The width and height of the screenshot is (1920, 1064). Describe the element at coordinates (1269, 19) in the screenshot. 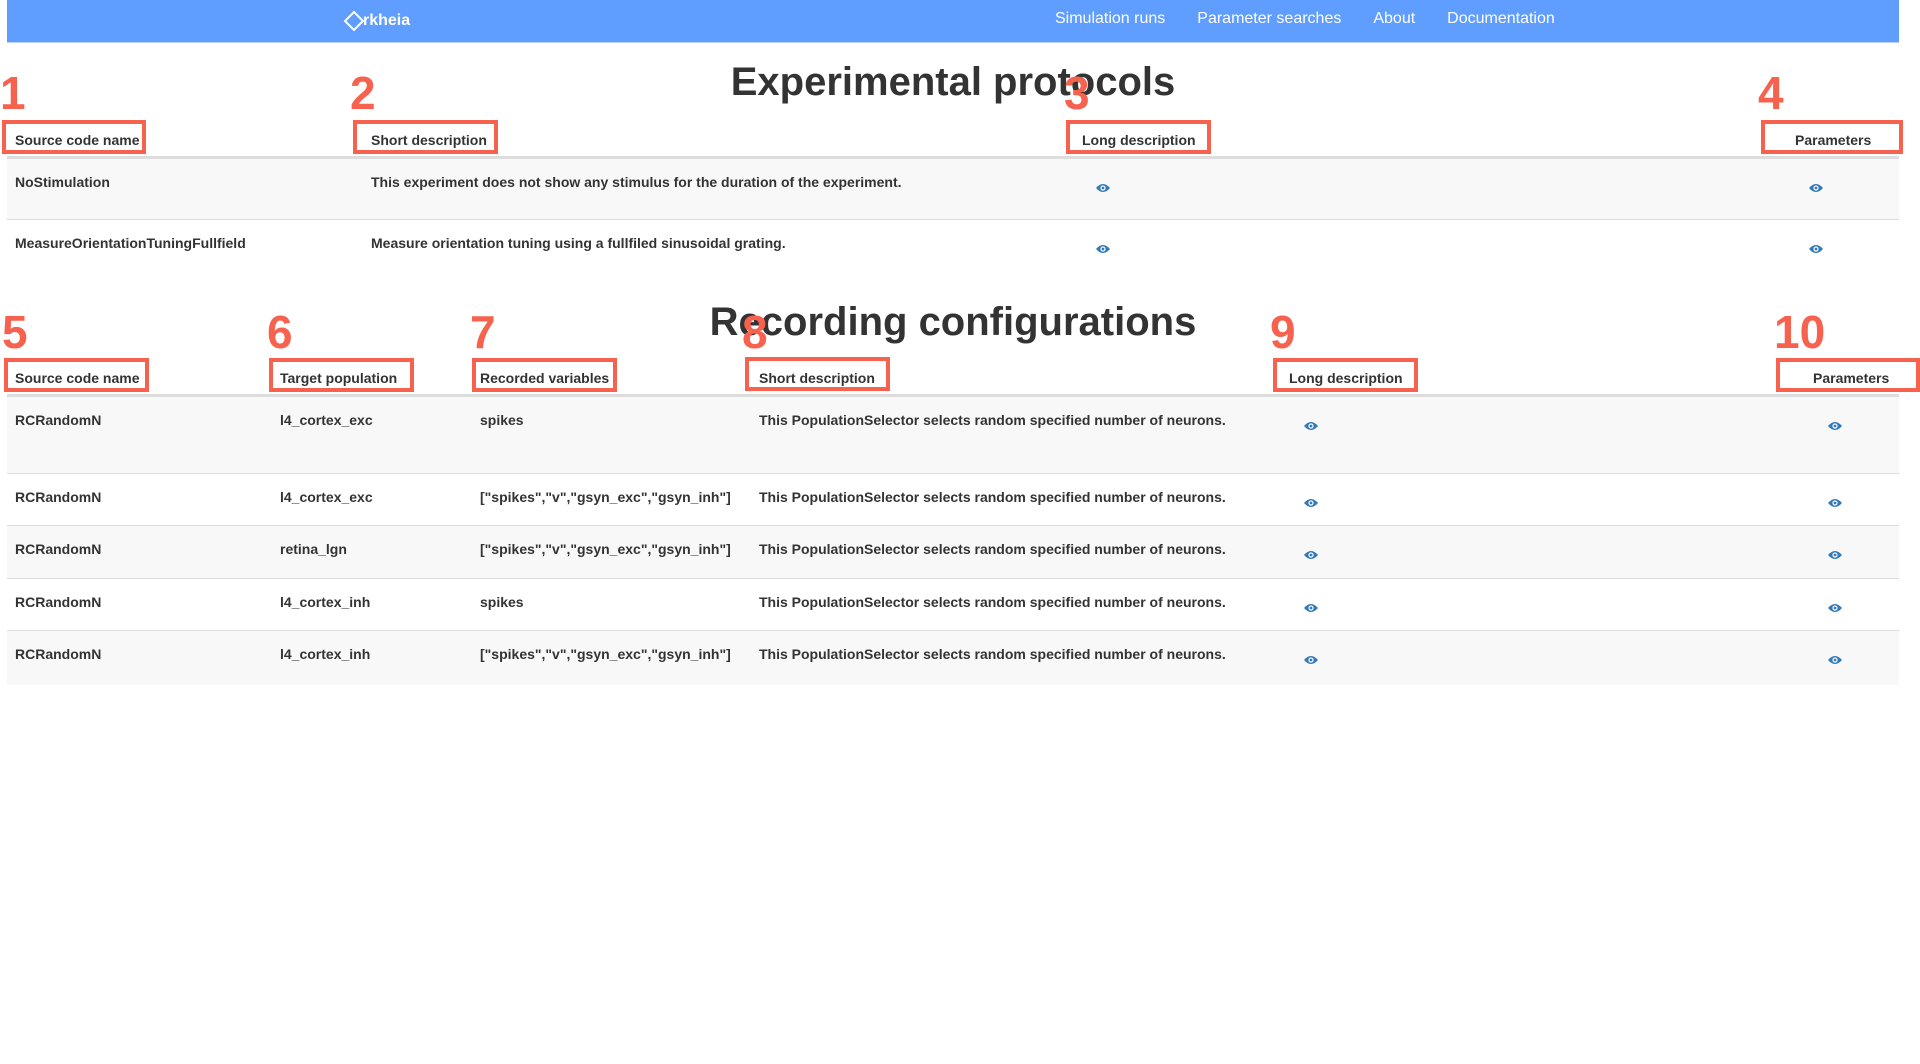

I see `nav-parameter-searches: Parameter searches` at that location.